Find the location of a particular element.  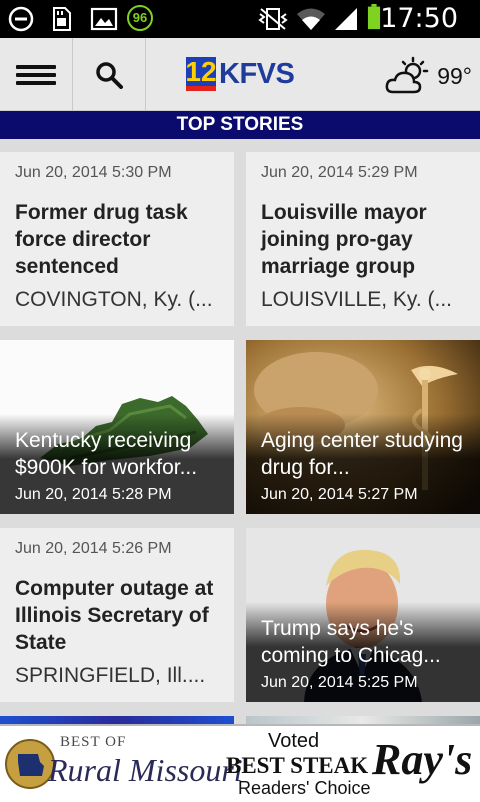

vibrate-icon is located at coordinates (273, 19).